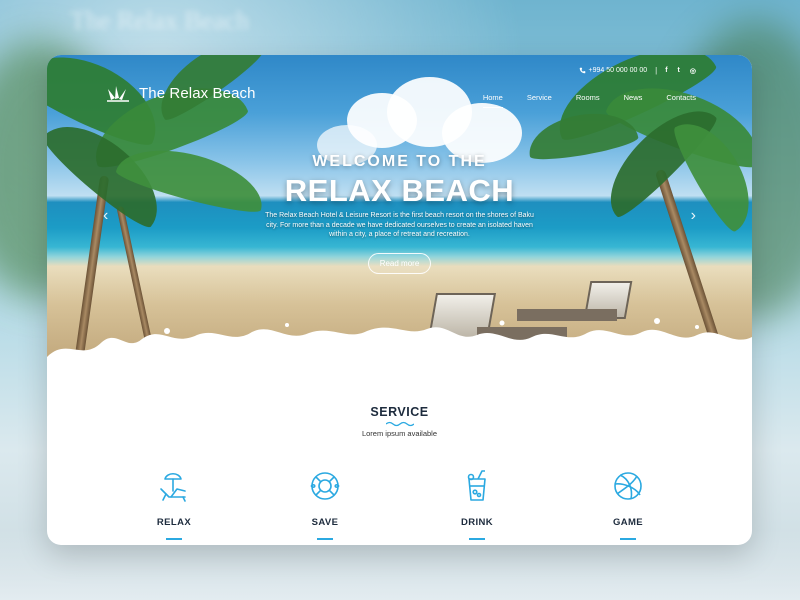  I want to click on feature-label: DRINK, so click(477, 522).